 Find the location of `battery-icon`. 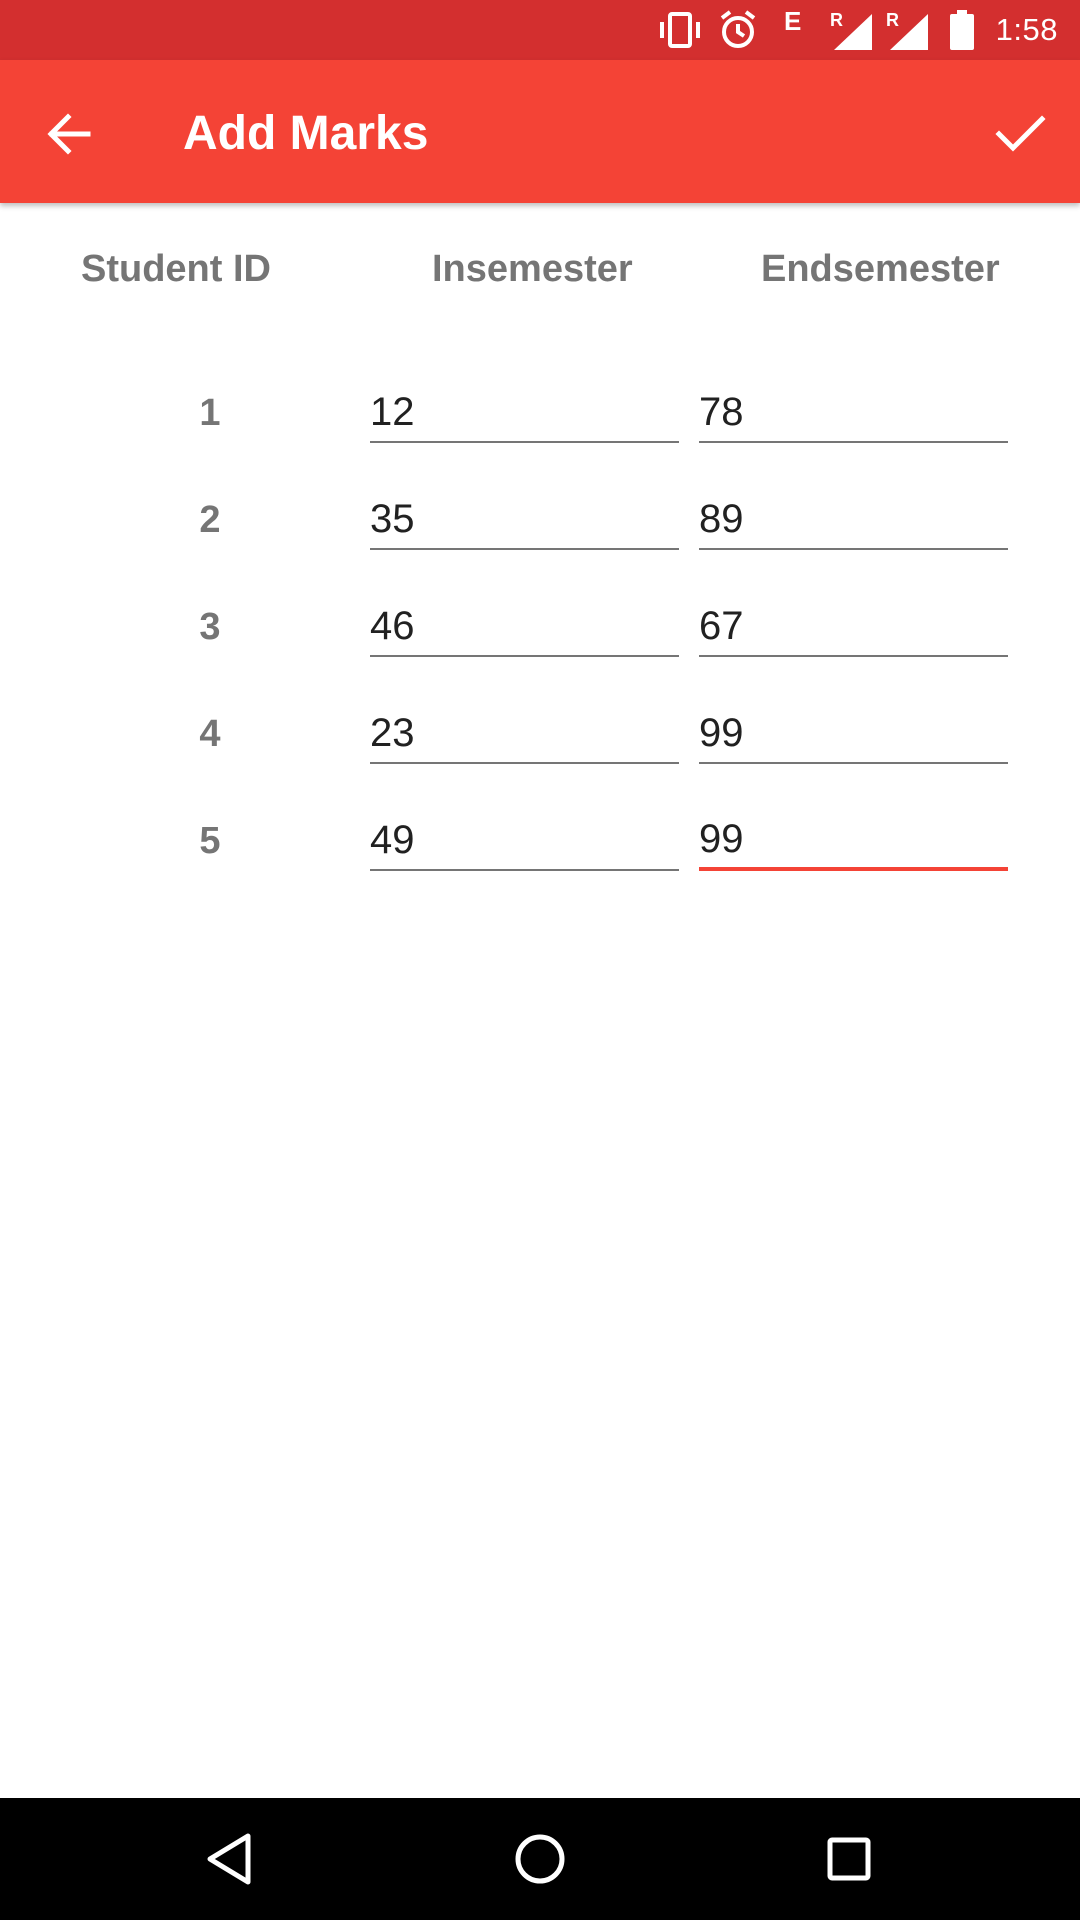

battery-icon is located at coordinates (962, 30).